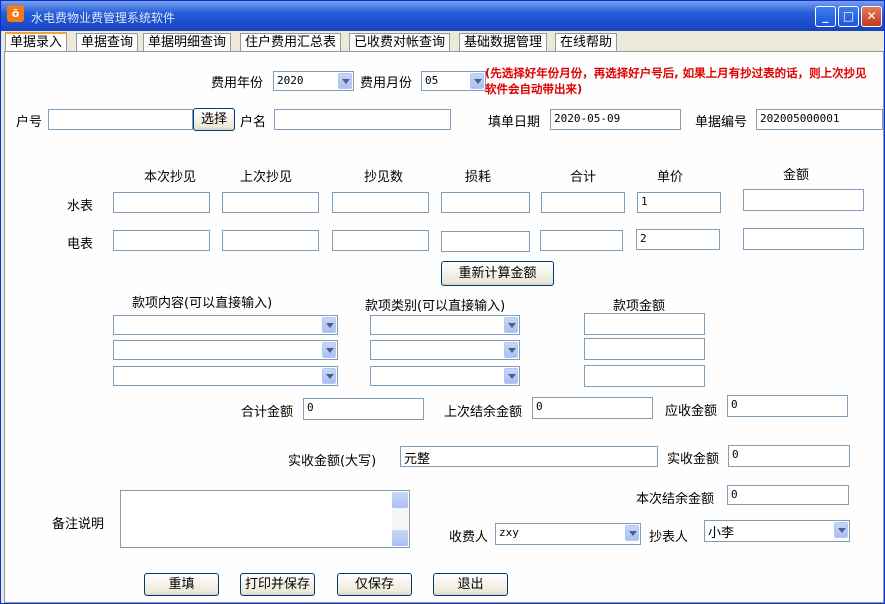  What do you see at coordinates (721, 533) in the screenshot?
I see `meter-reader-value: 小李` at bounding box center [721, 533].